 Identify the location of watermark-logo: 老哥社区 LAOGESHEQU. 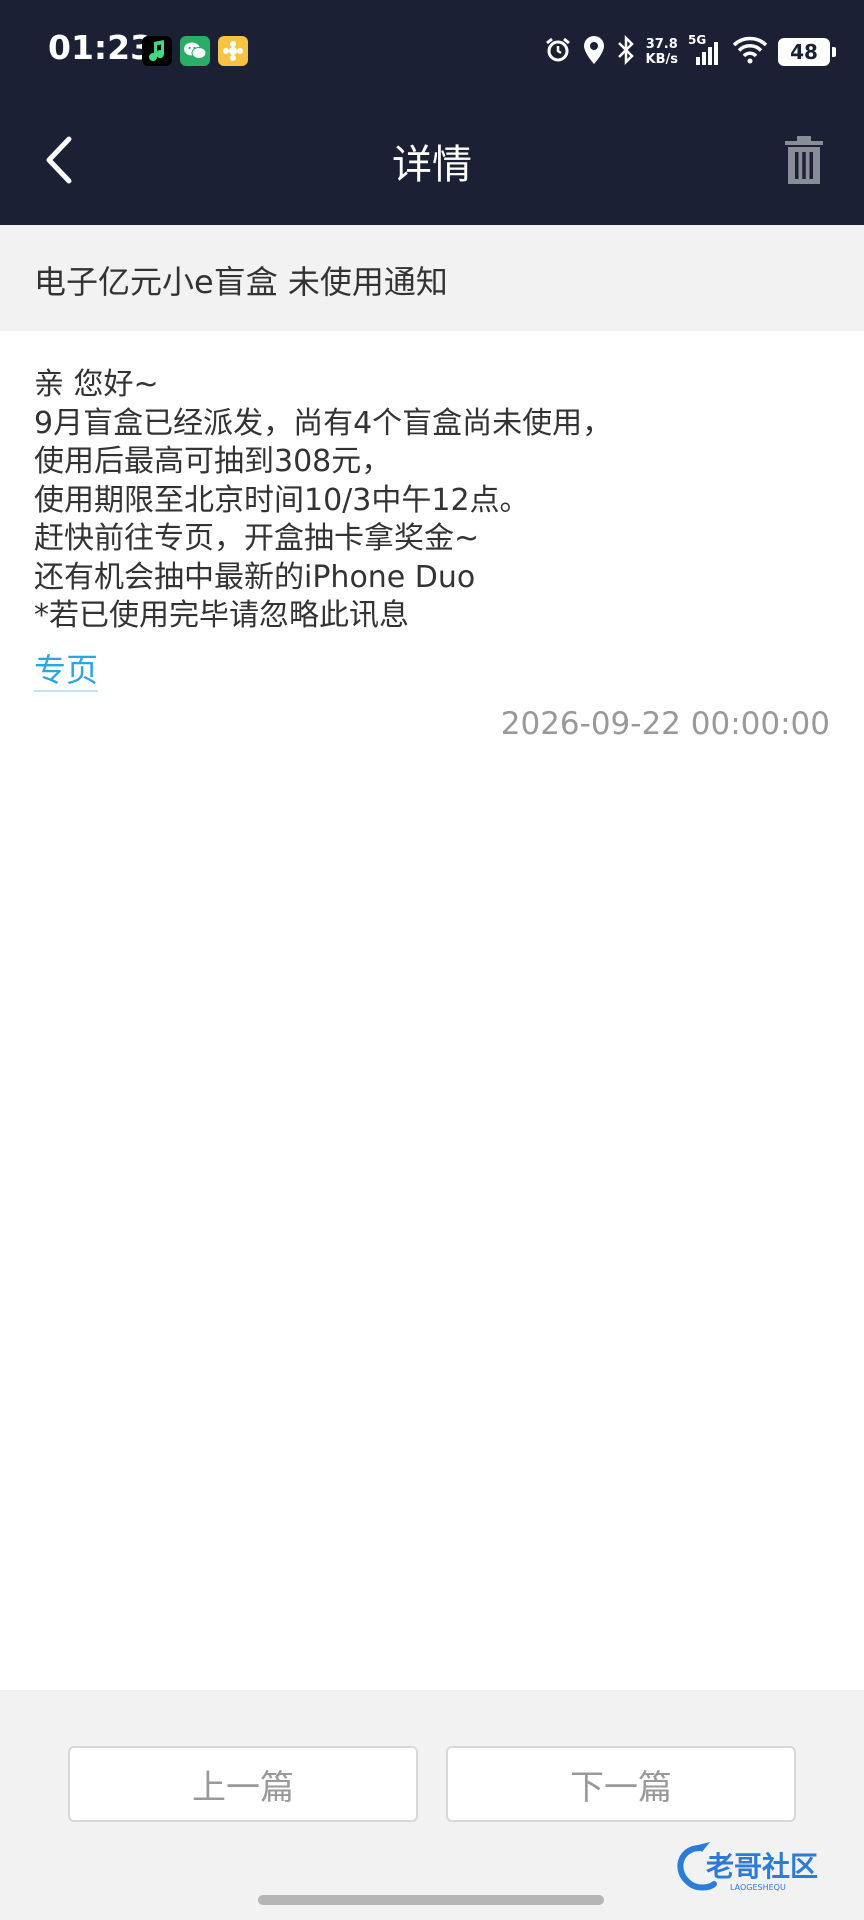
(760, 1868).